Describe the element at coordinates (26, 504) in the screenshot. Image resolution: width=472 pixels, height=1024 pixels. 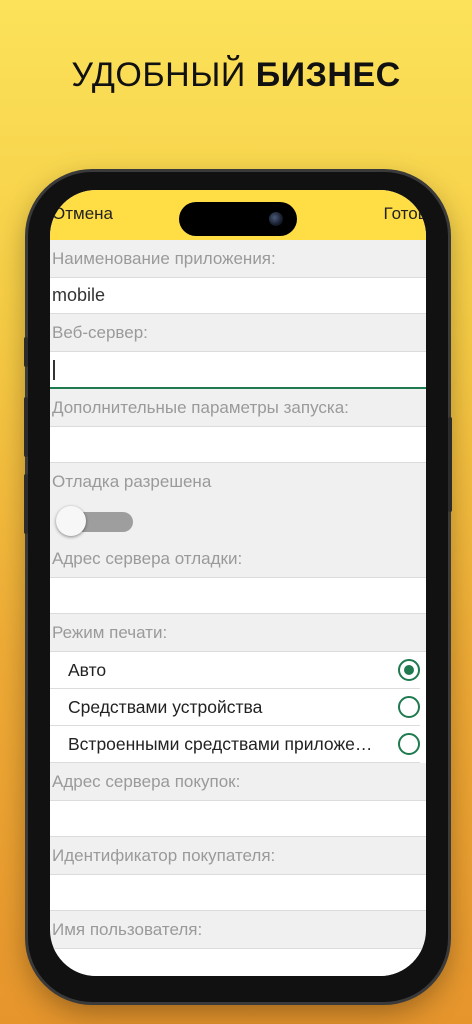
I see `volume-down-button` at that location.